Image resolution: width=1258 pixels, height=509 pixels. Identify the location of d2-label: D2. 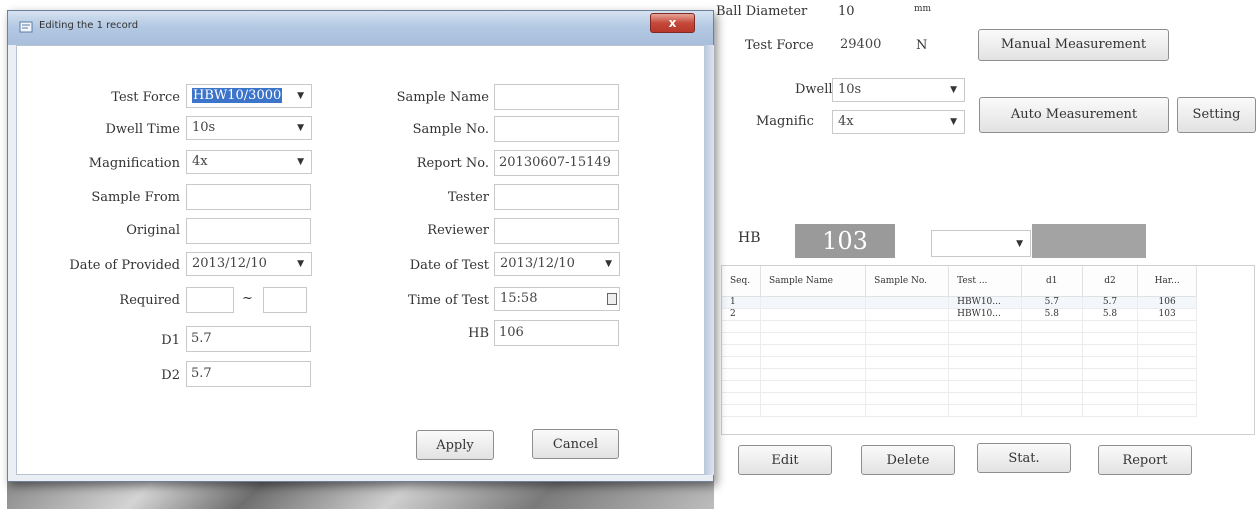
(170, 375).